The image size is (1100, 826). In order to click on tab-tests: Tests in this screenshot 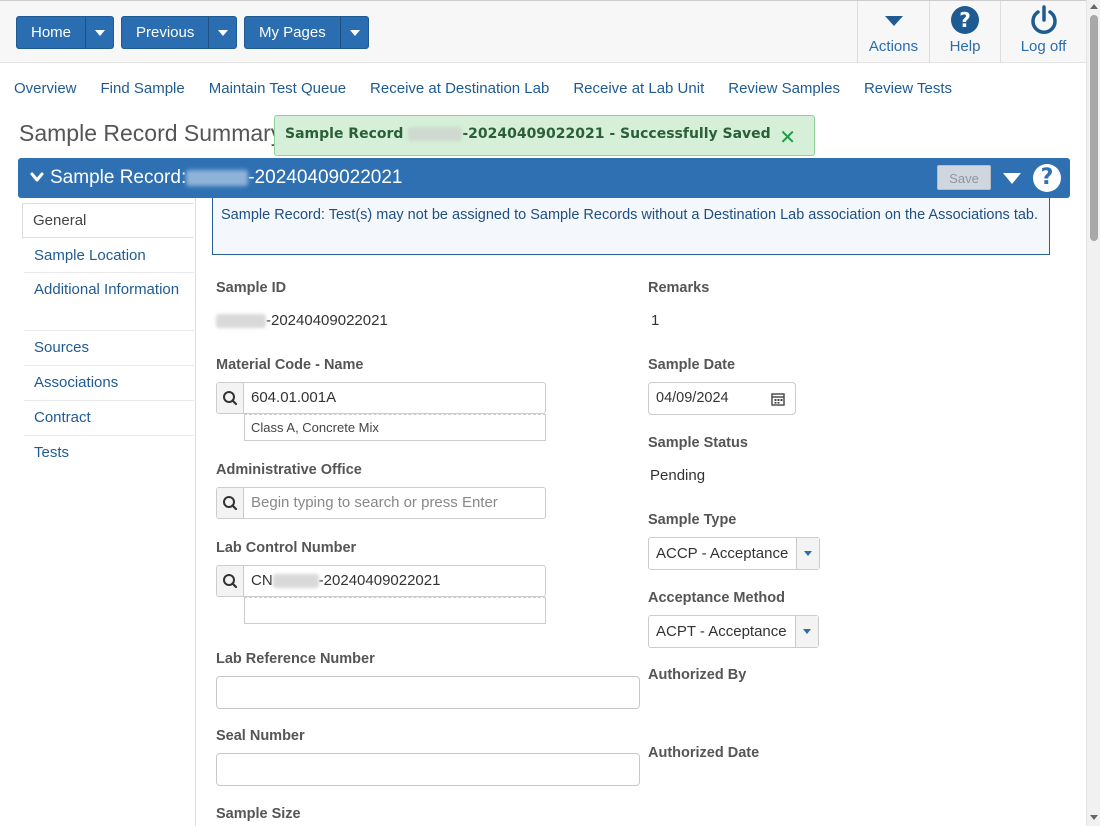, I will do `click(110, 453)`.